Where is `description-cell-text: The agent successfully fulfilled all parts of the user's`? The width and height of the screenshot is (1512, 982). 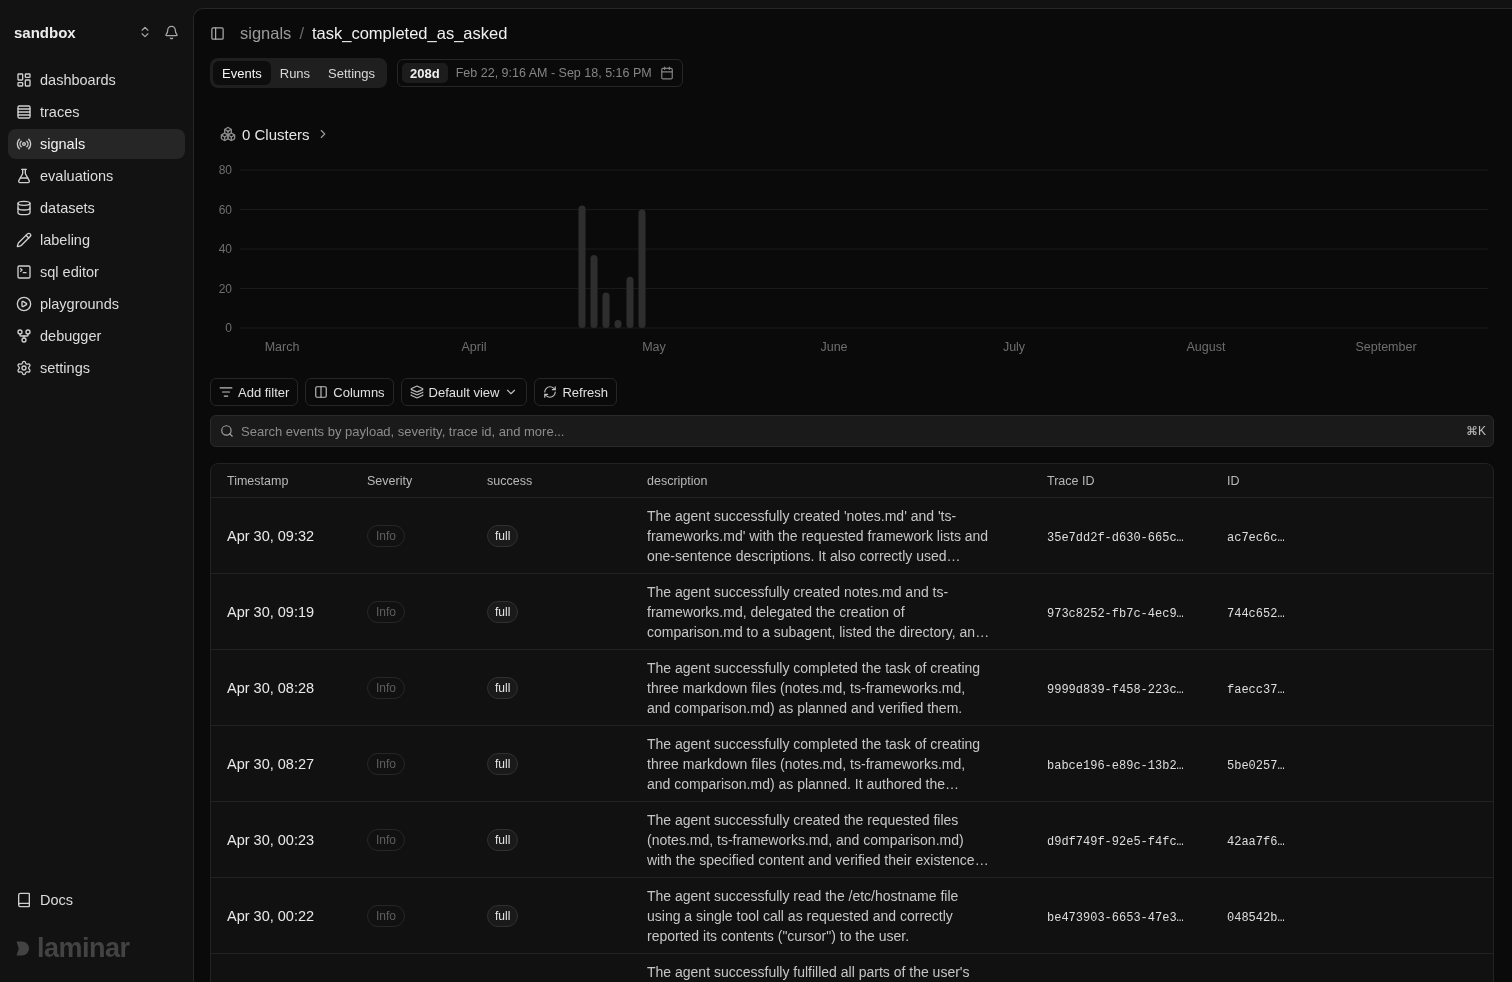 description-cell-text: The agent successfully fulfilled all parts of the user's is located at coordinates (809, 972).